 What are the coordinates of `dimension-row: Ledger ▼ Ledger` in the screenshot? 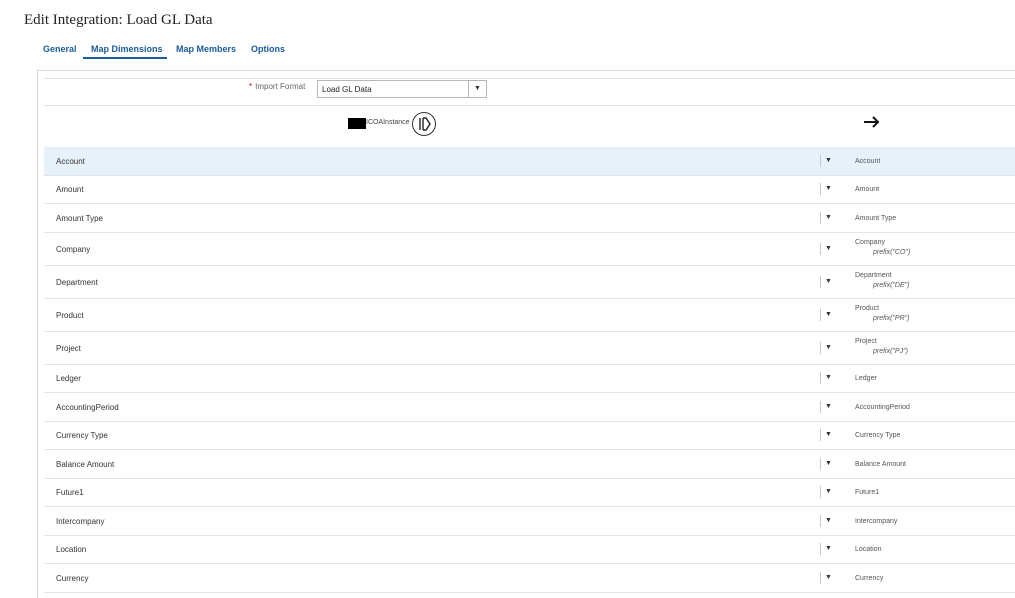 It's located at (529, 379).